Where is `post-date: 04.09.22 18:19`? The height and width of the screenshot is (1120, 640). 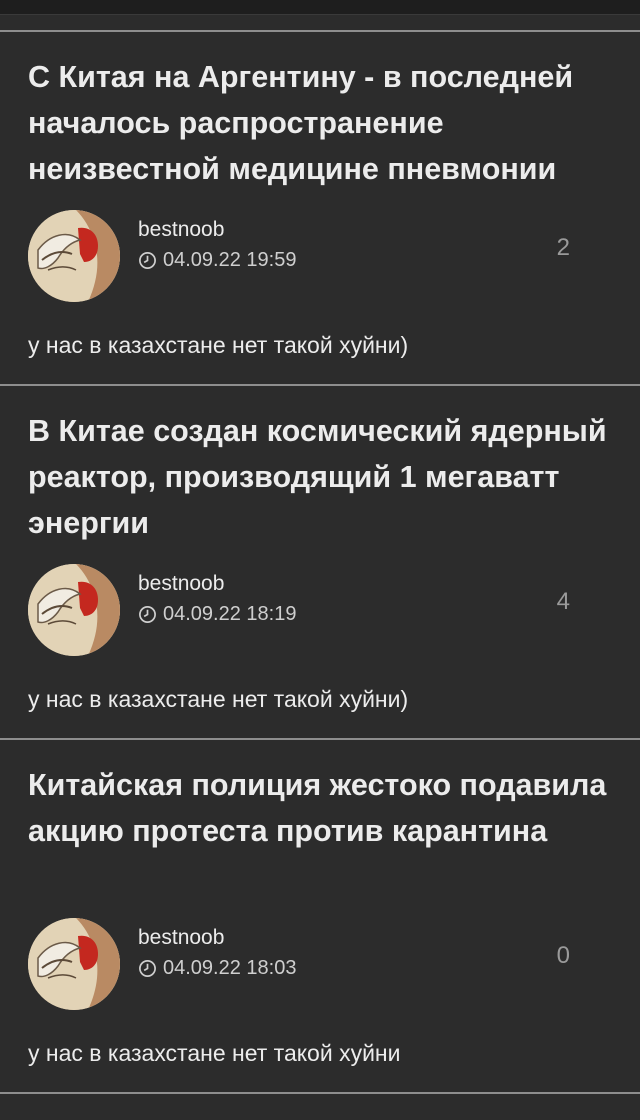 post-date: 04.09.22 18:19 is located at coordinates (217, 614).